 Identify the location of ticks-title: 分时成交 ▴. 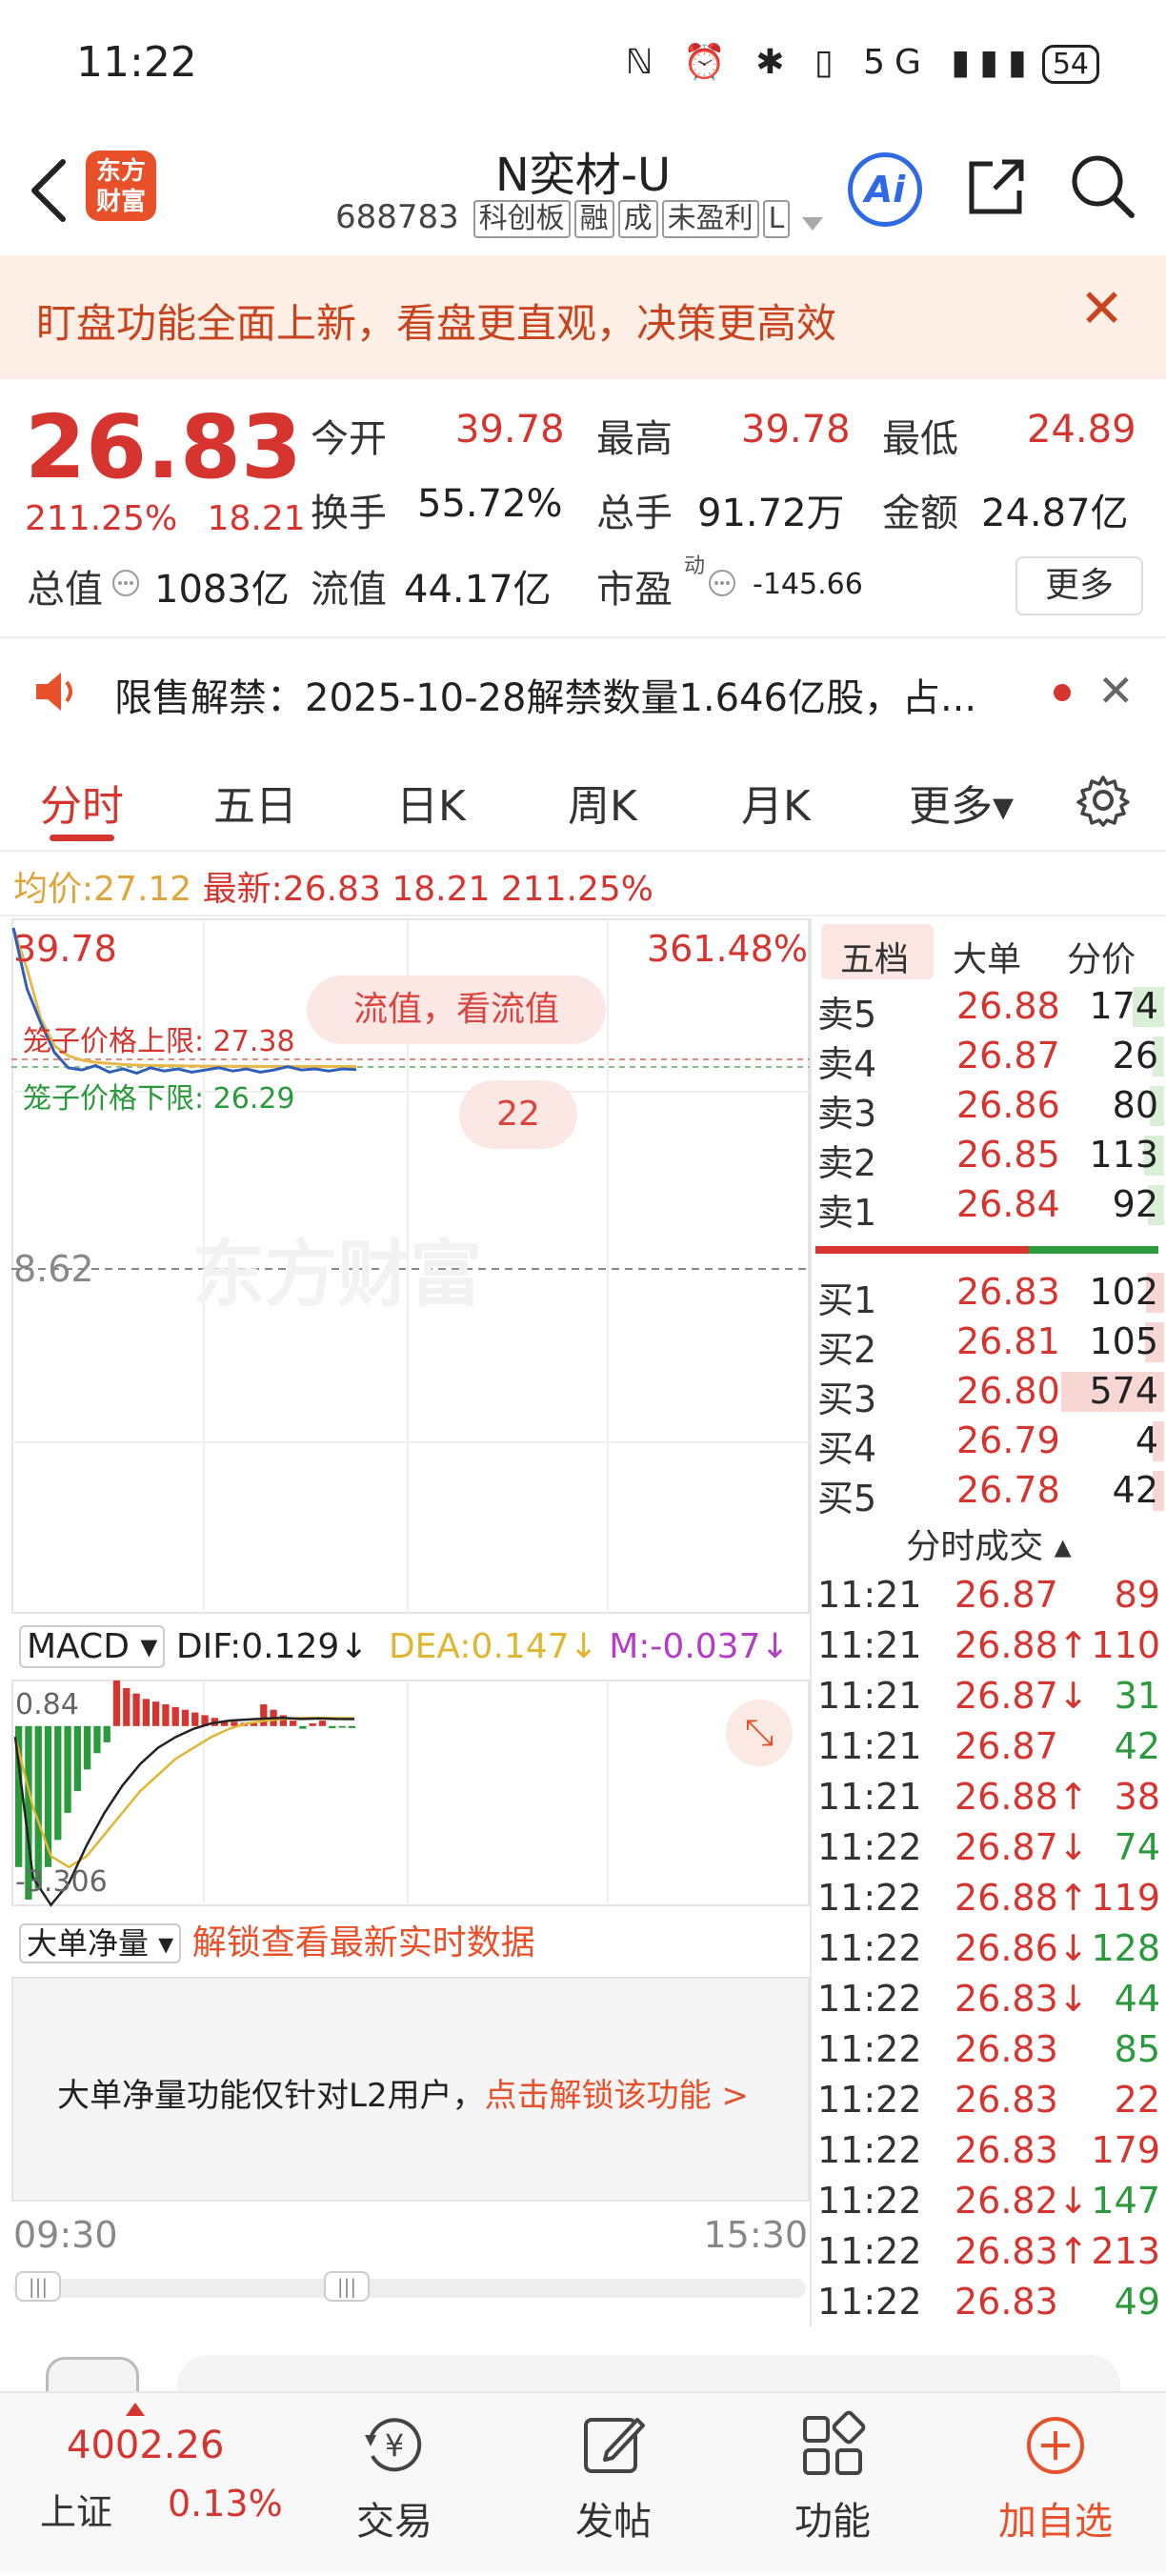
(989, 1544).